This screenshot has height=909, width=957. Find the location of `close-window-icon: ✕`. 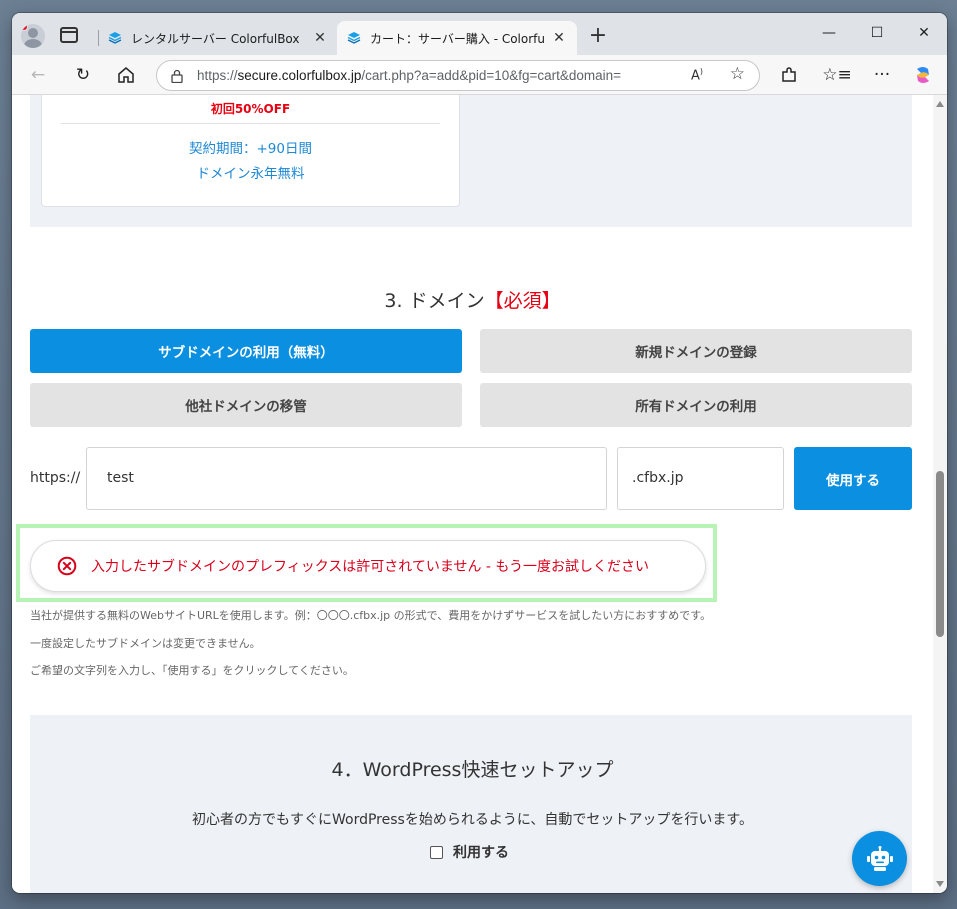

close-window-icon: ✕ is located at coordinates (924, 33).